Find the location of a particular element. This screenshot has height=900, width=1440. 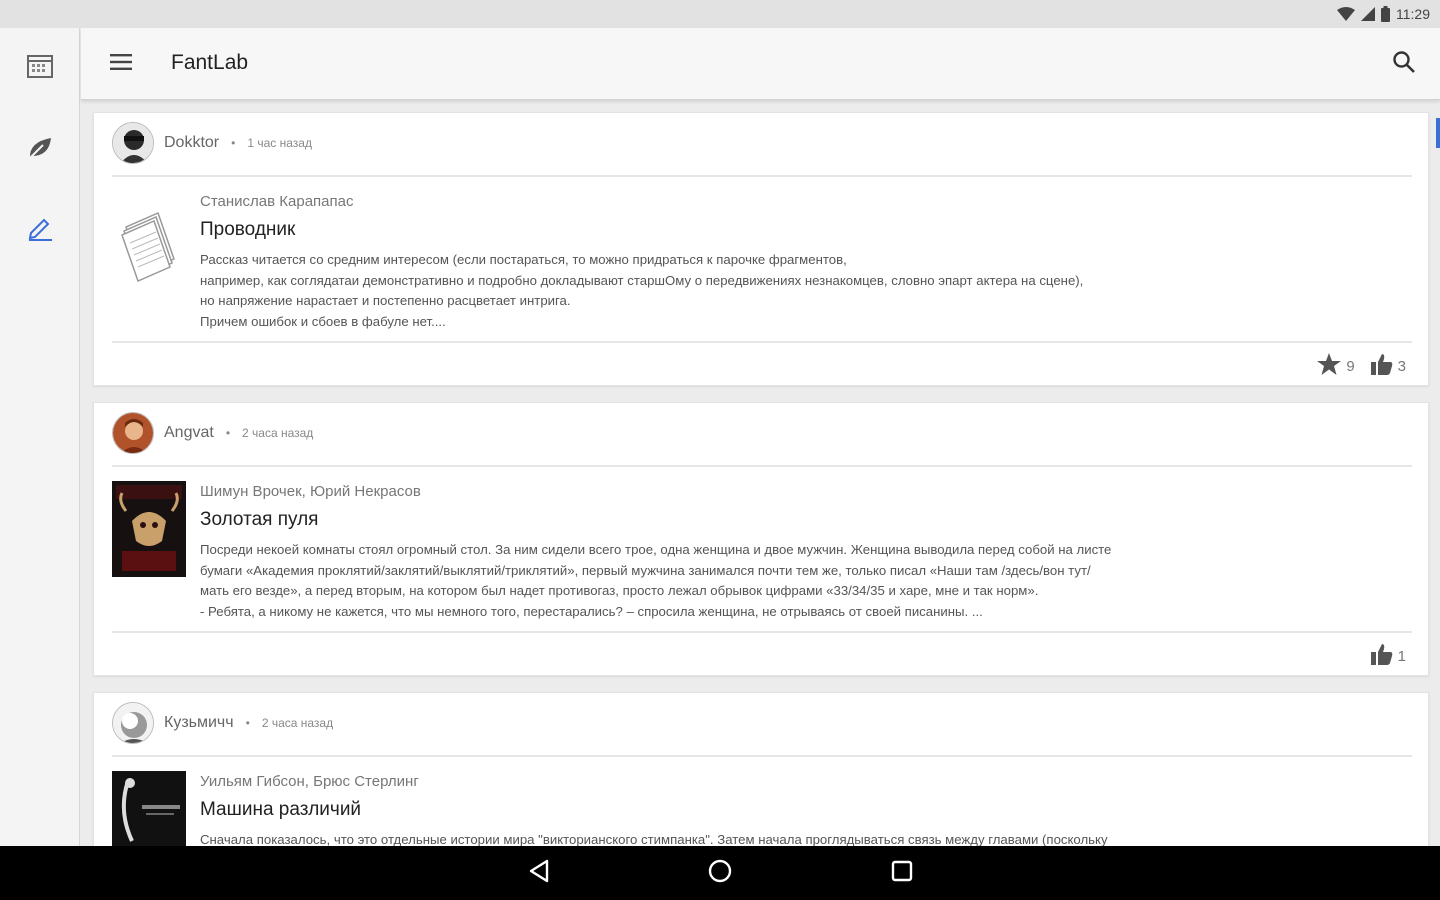

review-header: Кузьмичч • 2 часа назад is located at coordinates (222, 723).